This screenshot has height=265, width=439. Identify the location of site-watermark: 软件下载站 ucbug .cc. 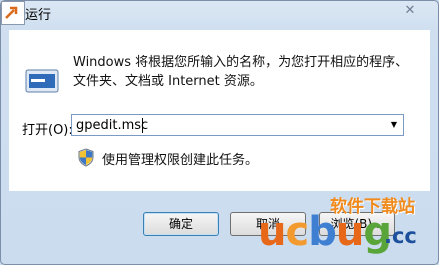
(348, 227).